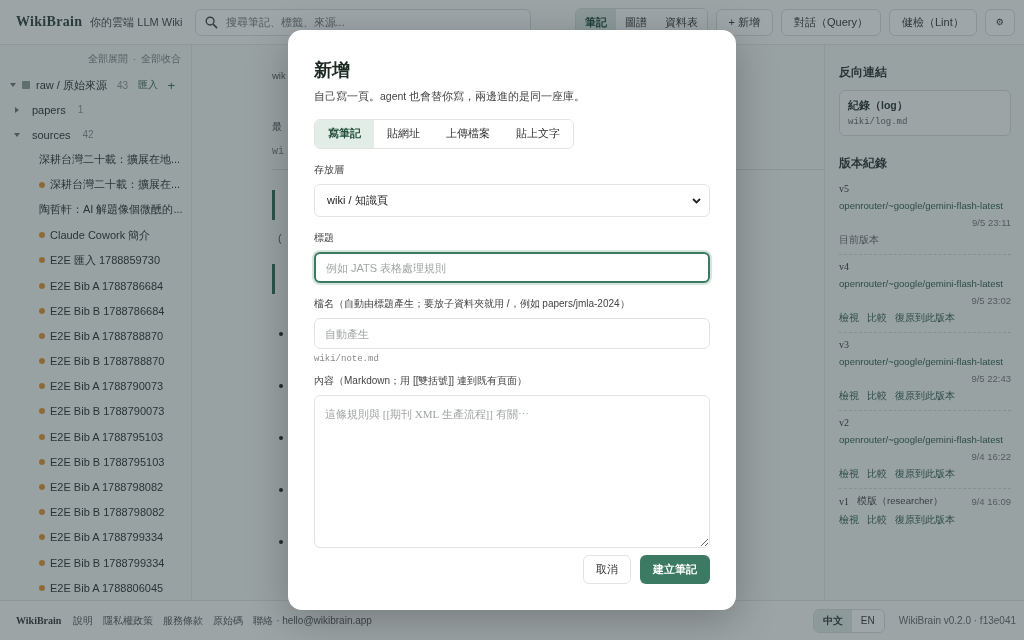  What do you see at coordinates (900, 501) in the screenshot?
I see `version-author: 模版（researcher）` at bounding box center [900, 501].